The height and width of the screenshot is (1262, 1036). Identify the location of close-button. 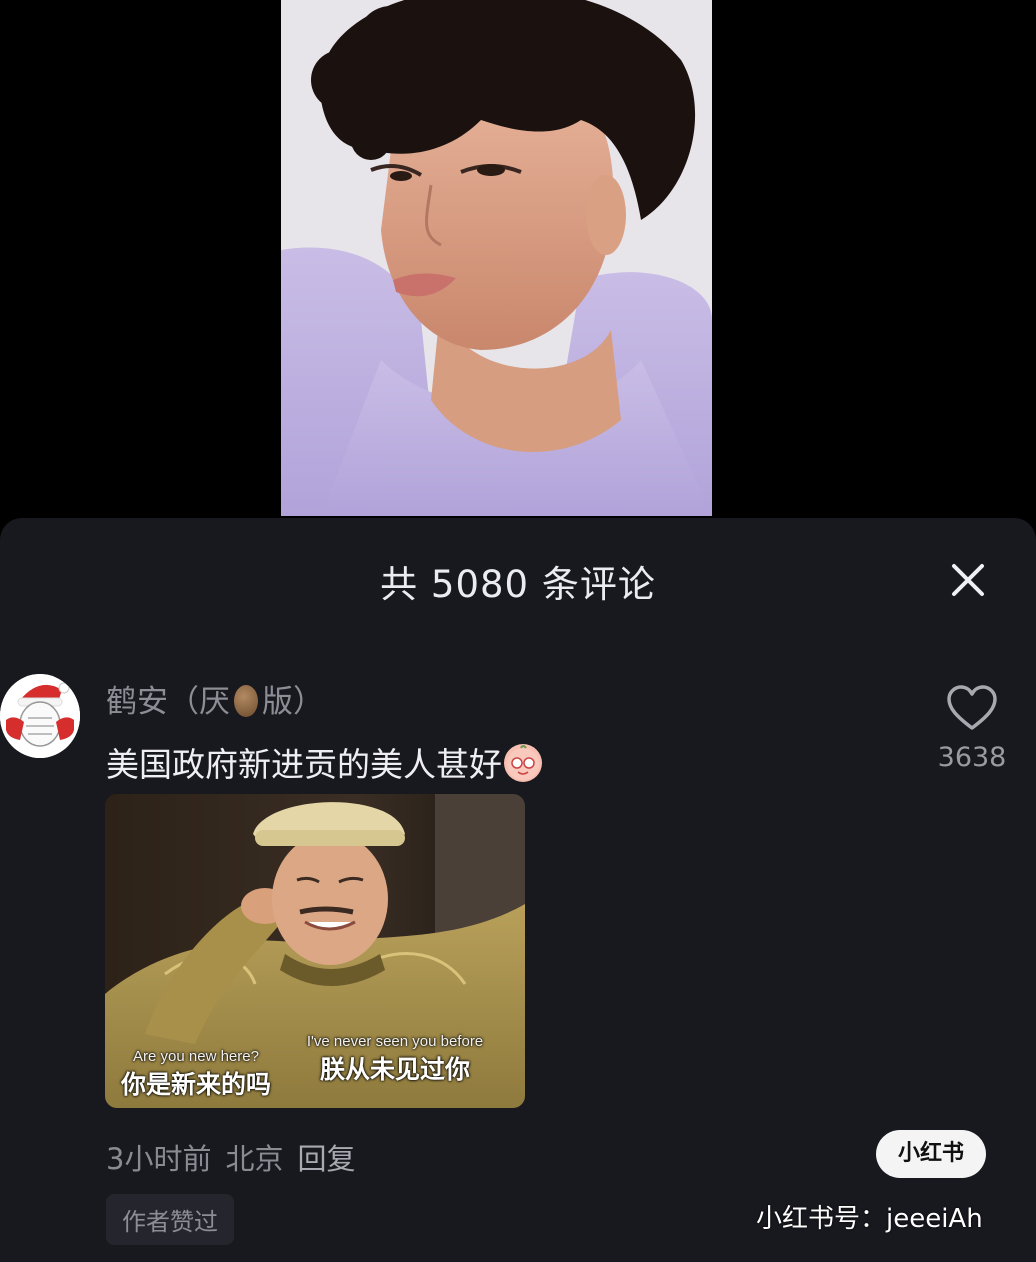
(968, 580).